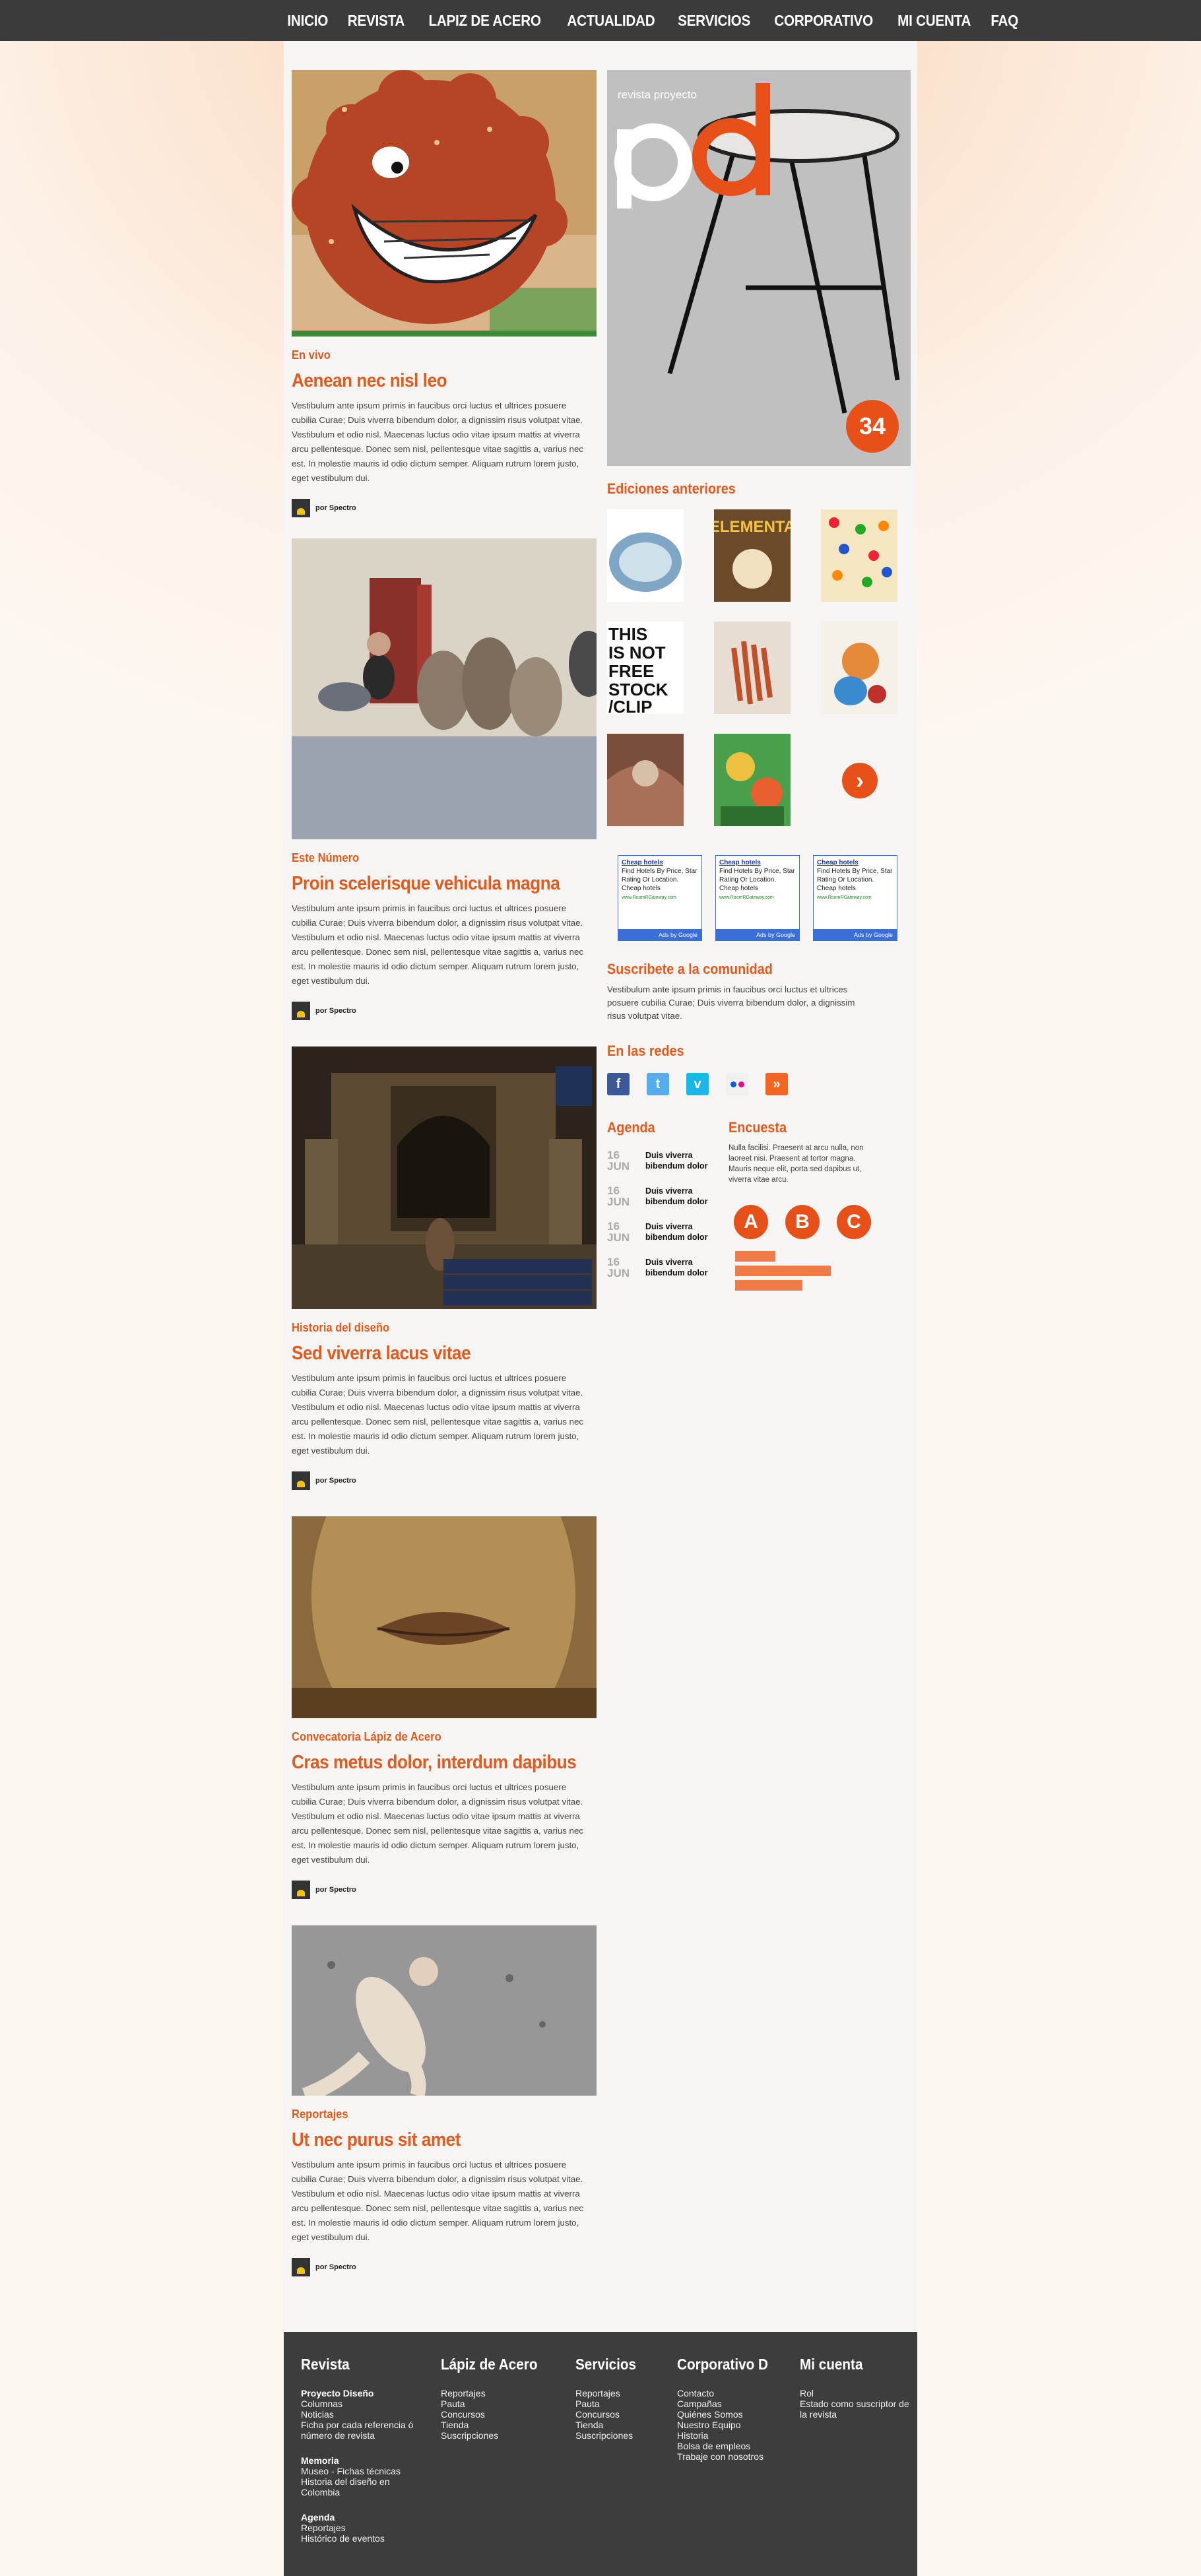  Describe the element at coordinates (714, 21) in the screenshot. I see `nav-servicios: SERVICIOS` at that location.